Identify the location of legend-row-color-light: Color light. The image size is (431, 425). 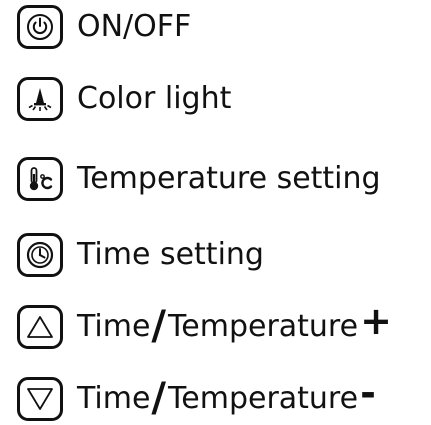
(124, 99).